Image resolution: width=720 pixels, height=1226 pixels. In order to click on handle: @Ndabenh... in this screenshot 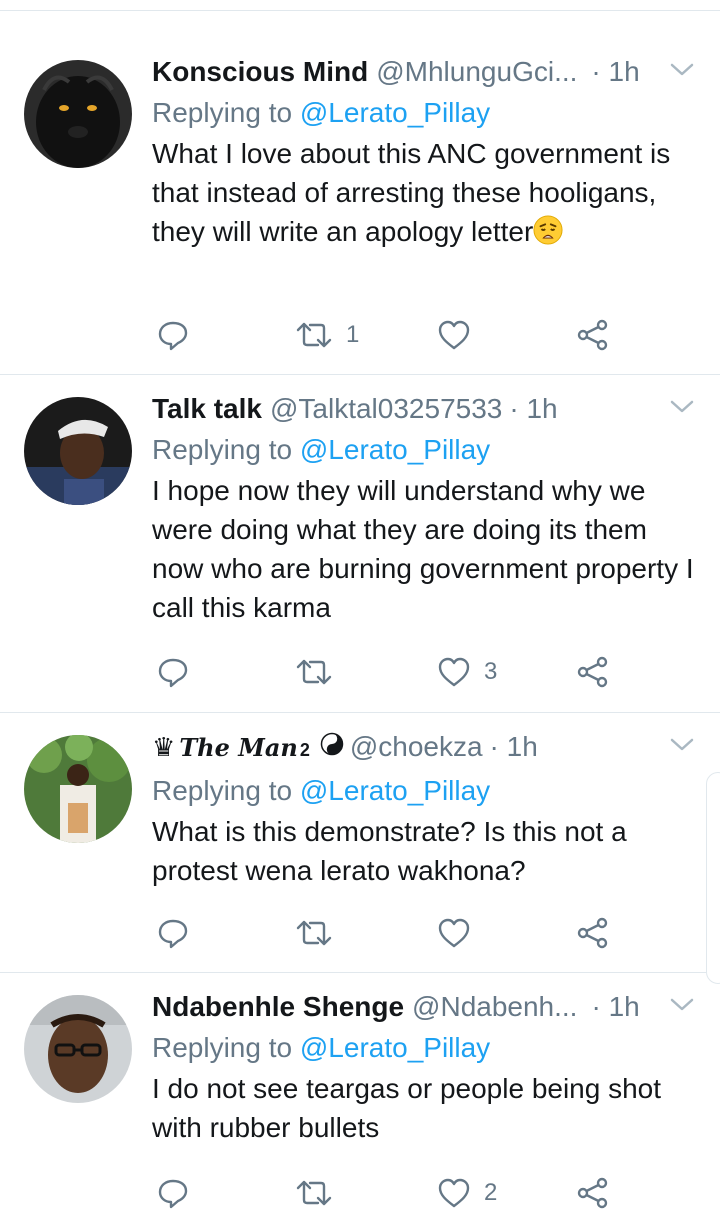, I will do `click(494, 1007)`.